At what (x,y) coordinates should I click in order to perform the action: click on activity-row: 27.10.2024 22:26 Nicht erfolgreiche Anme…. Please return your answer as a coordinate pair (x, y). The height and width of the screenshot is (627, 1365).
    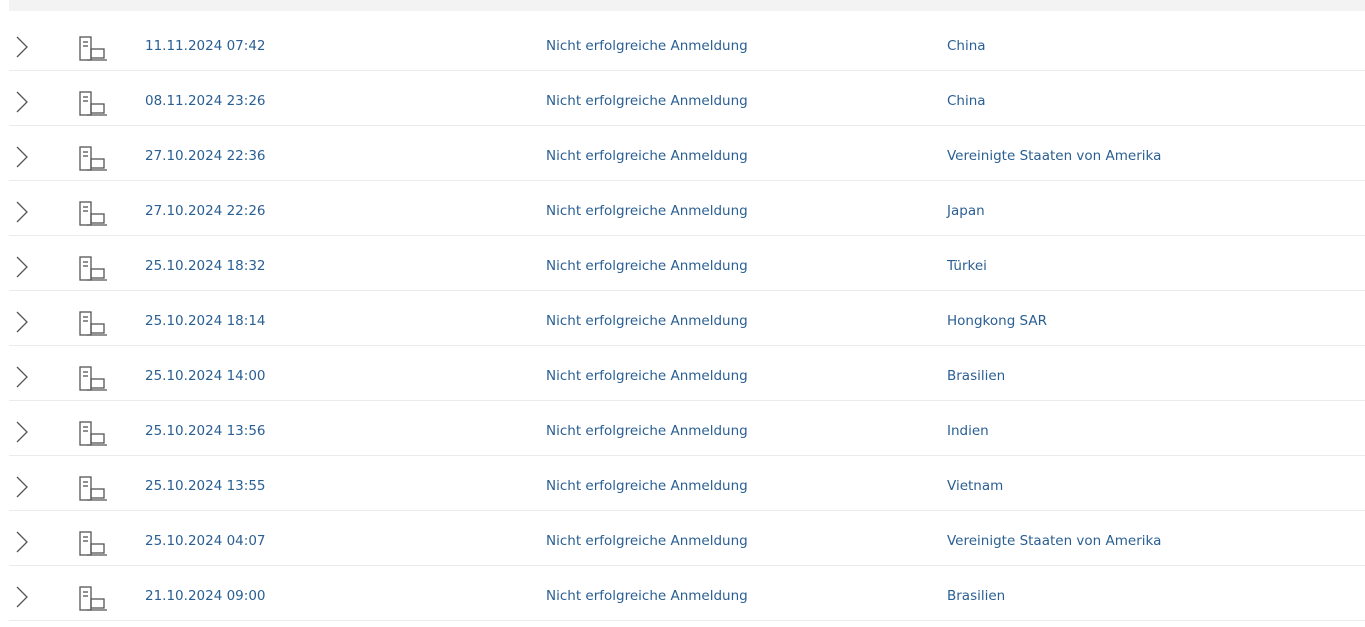
    Looking at the image, I should click on (687, 208).